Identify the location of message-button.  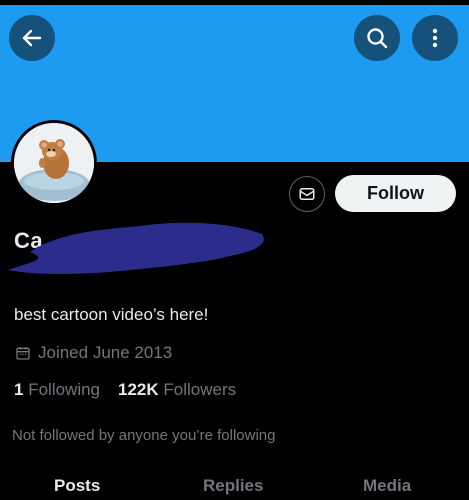
(307, 194).